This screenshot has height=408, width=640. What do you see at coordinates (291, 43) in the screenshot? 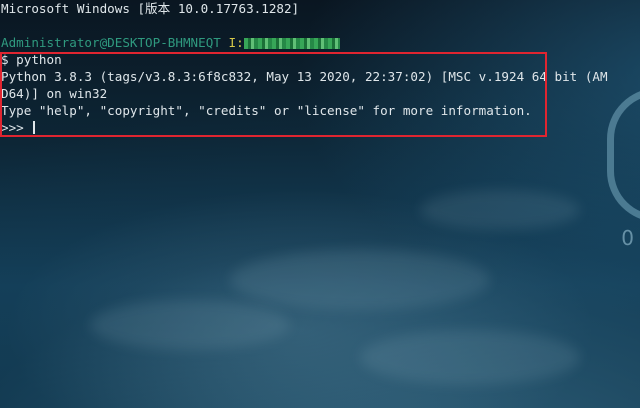
I see `redacted-path` at bounding box center [291, 43].